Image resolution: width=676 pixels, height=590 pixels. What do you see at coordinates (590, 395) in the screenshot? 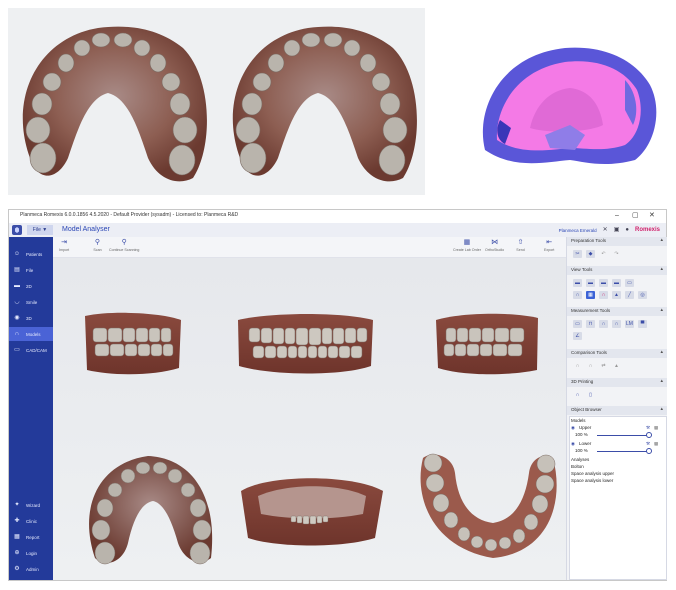
I see `printer-icon: ▯` at bounding box center [590, 395].